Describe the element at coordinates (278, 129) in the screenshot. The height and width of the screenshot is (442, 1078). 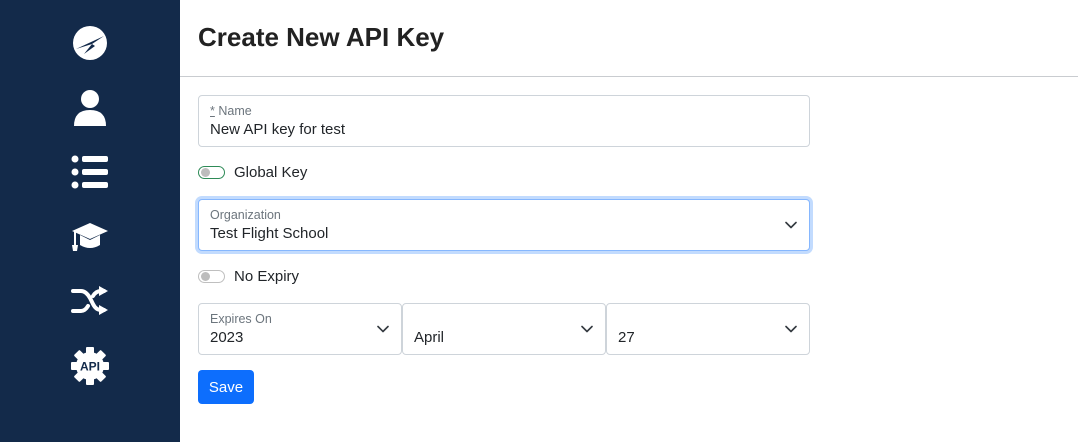
I see `name-field-value: New API key for test` at that location.